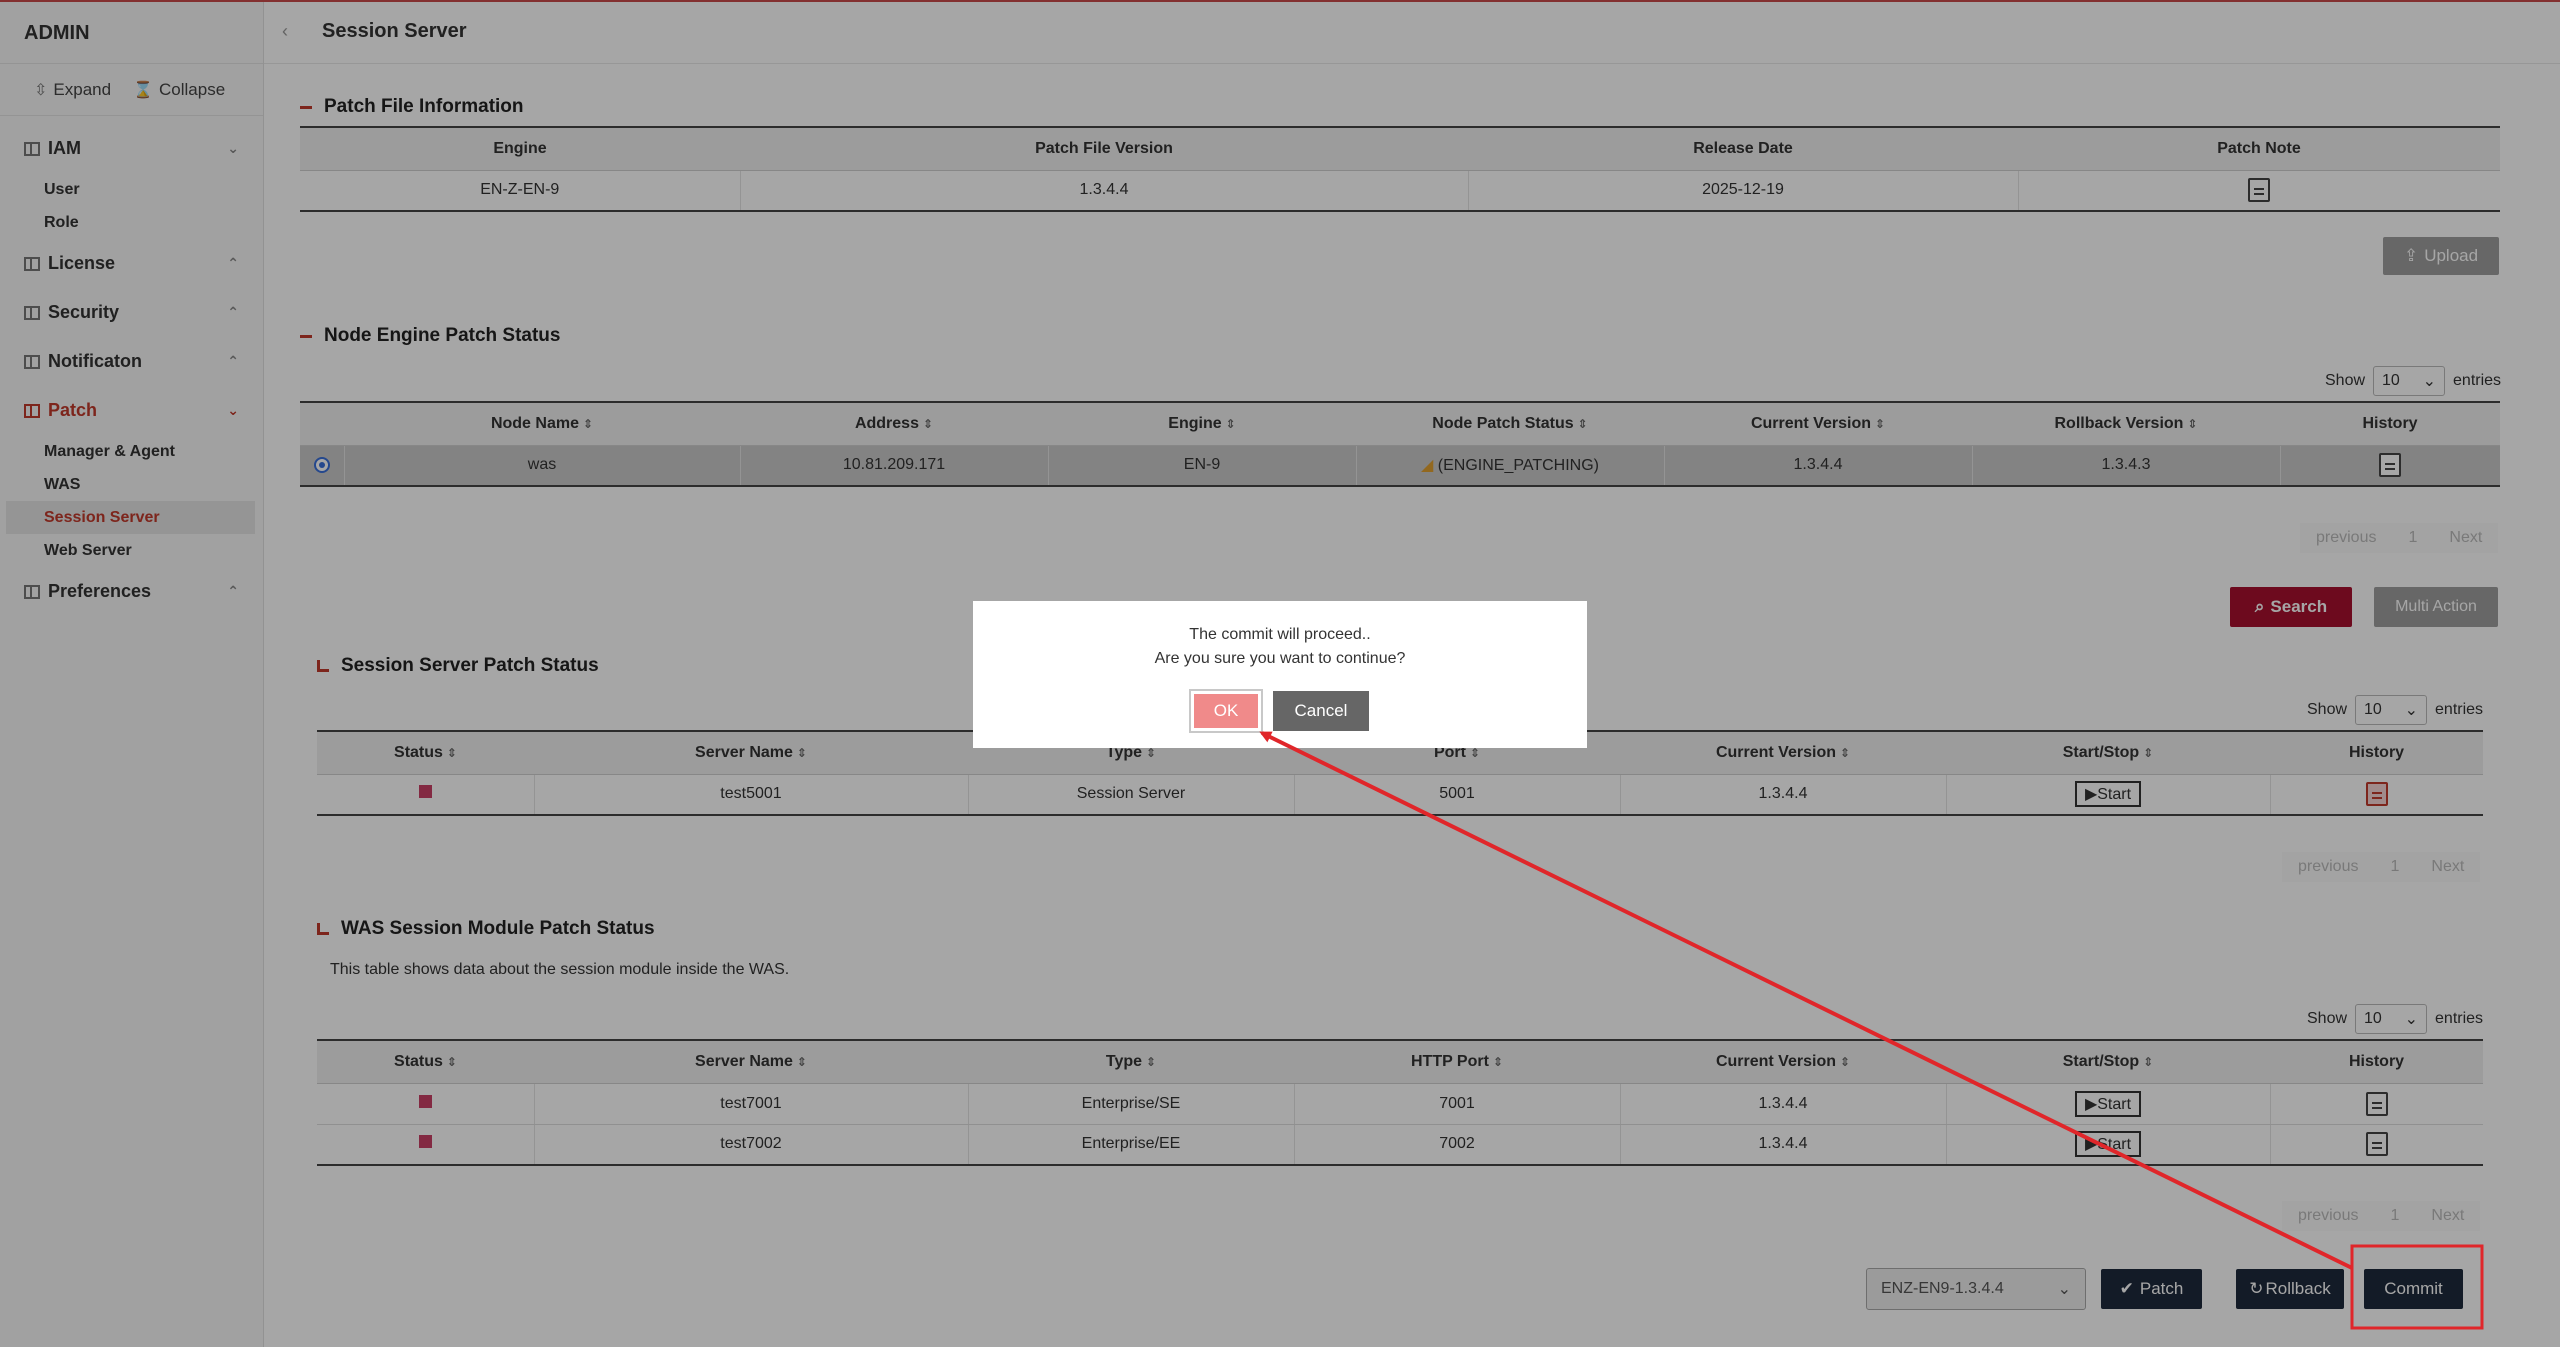 This screenshot has height=1347, width=2560. Describe the element at coordinates (1280, 634) in the screenshot. I see `dialog-message-line-1: The commit will proceed..` at that location.